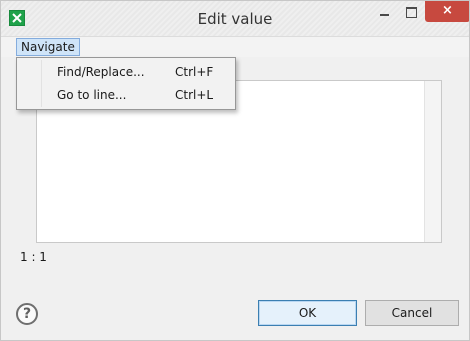  Describe the element at coordinates (412, 313) in the screenshot. I see `cancel-button: Cancel` at that location.